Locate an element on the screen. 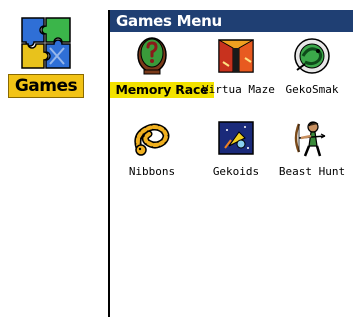 The height and width of the screenshot is (317, 353). puzzle-icon is located at coordinates (46, 43).